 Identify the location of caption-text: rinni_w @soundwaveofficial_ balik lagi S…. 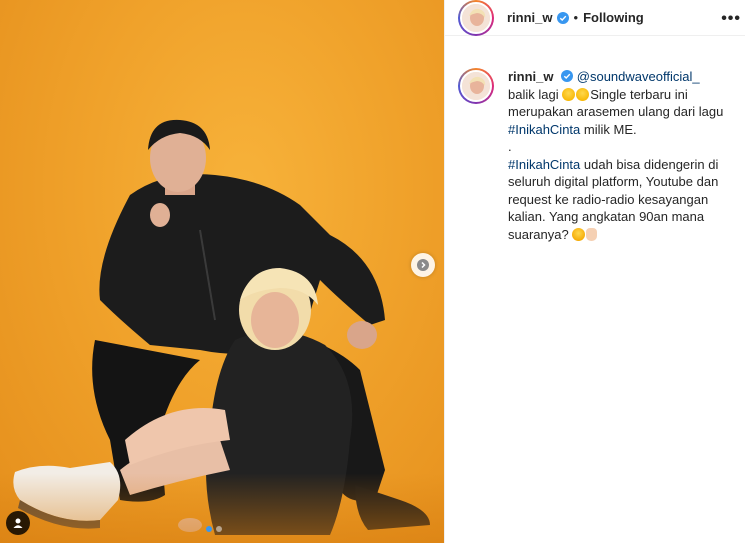
(618, 155).